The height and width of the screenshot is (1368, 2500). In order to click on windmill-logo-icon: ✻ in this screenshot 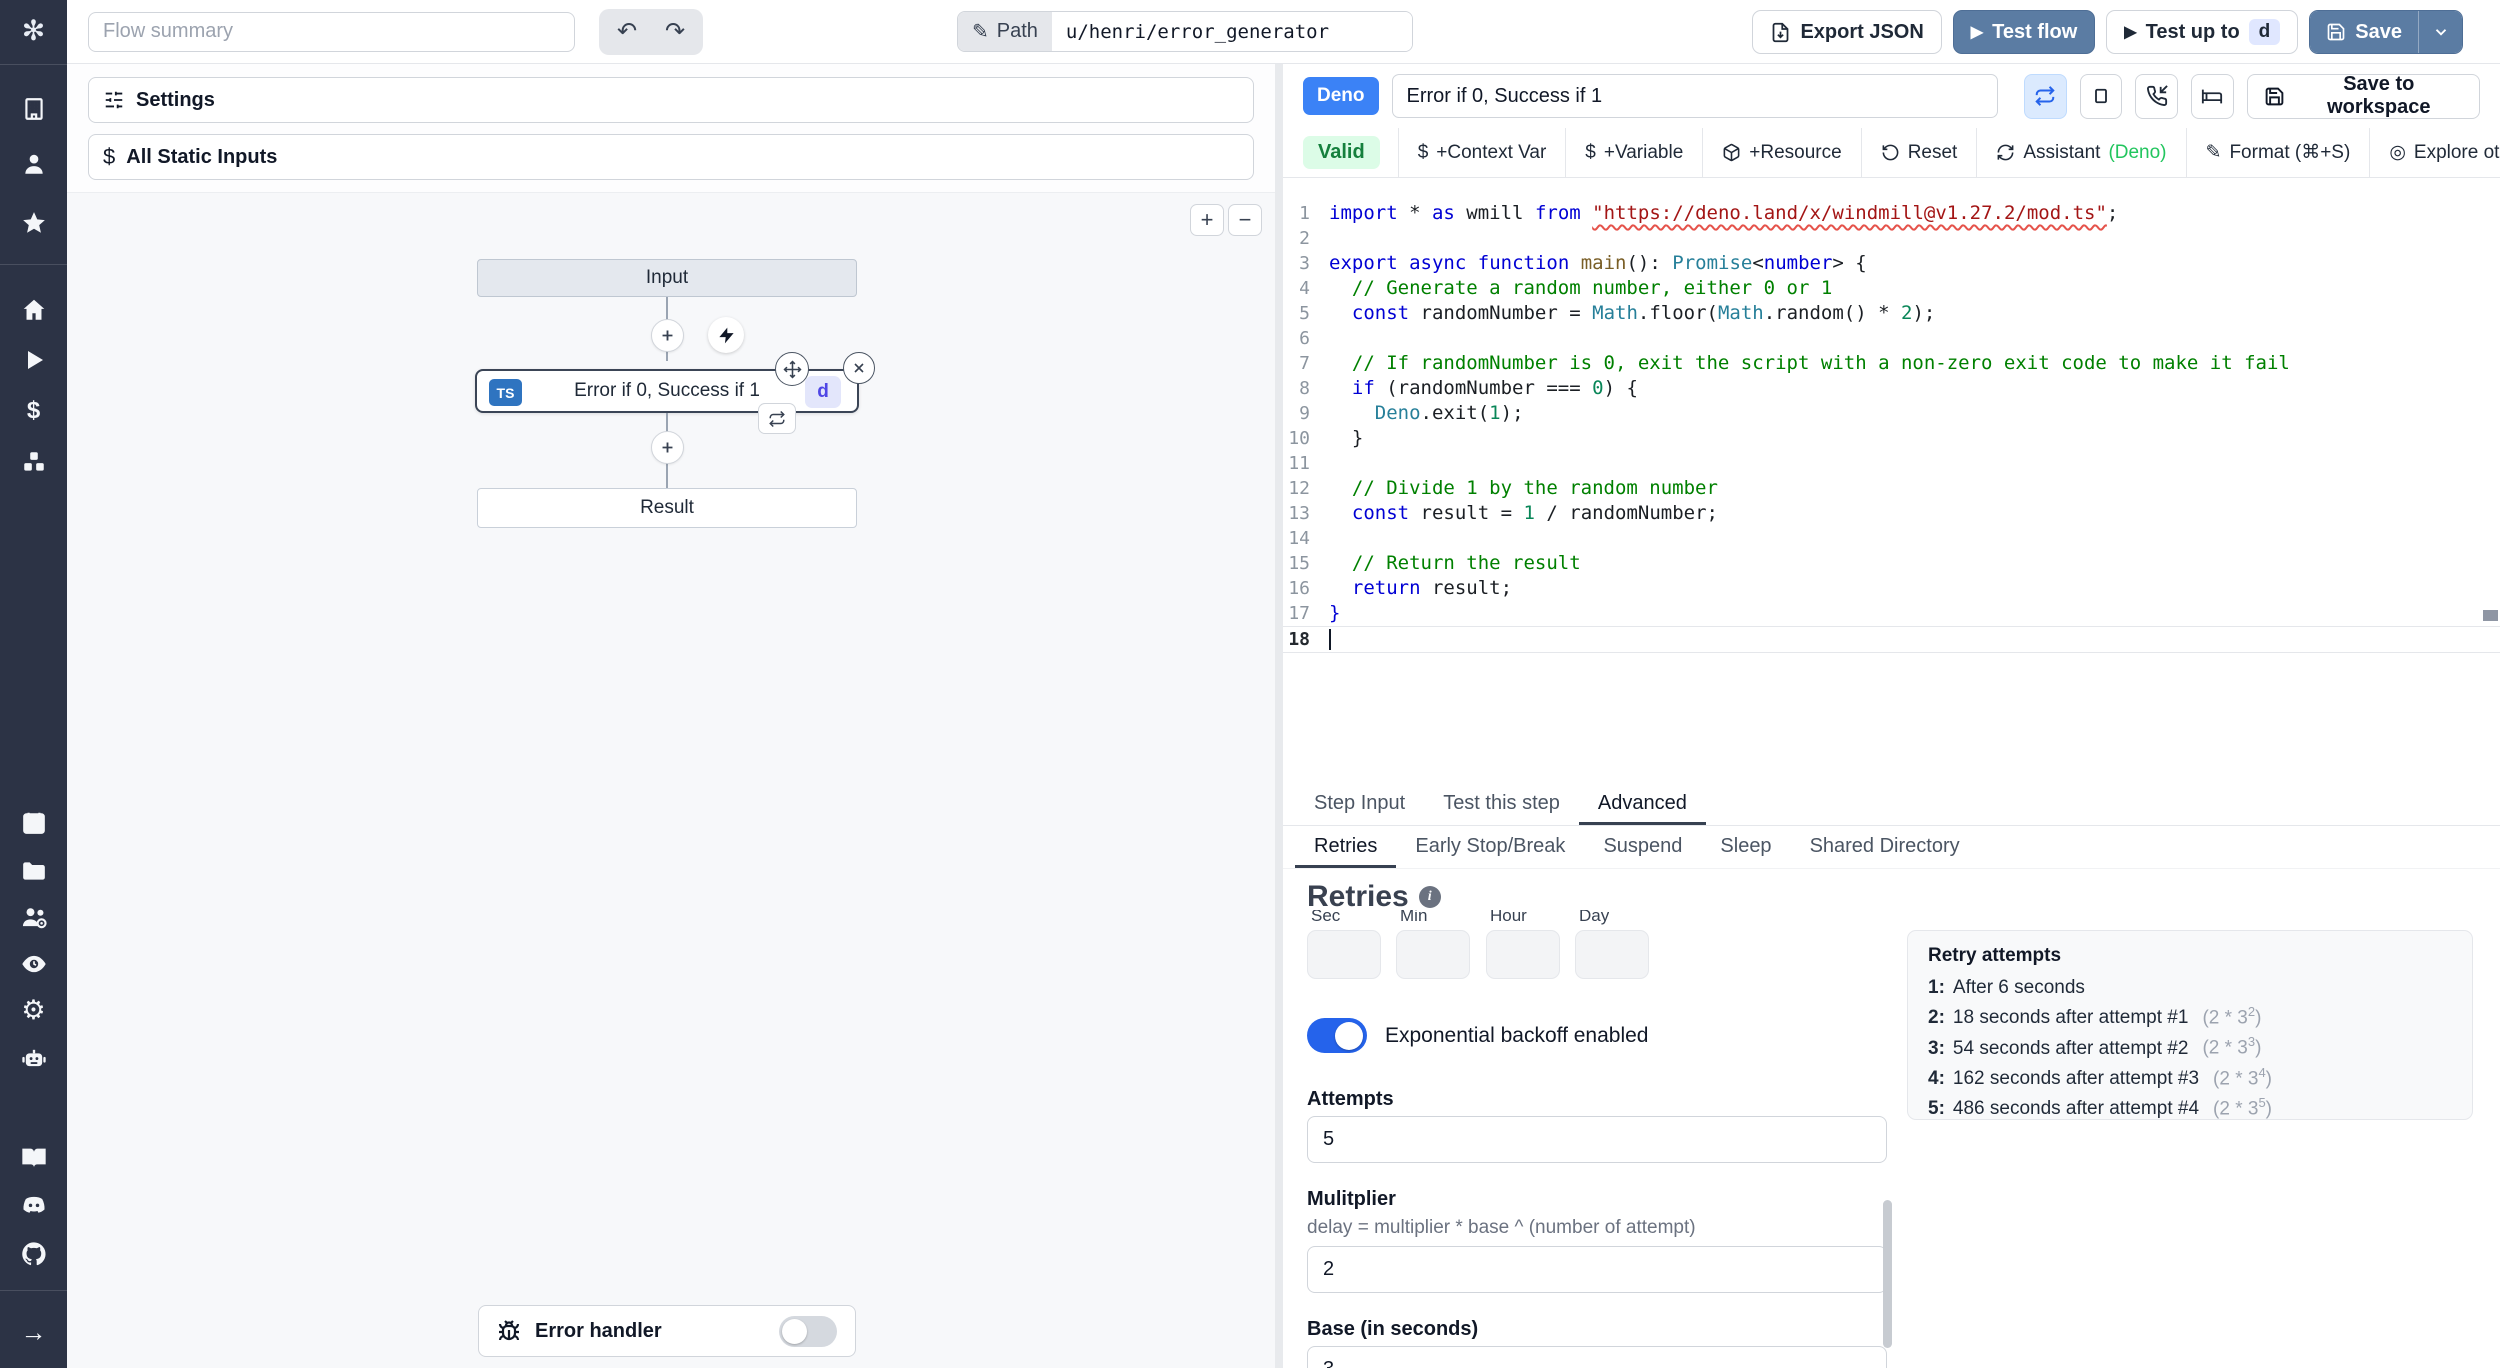, I will do `click(34, 31)`.